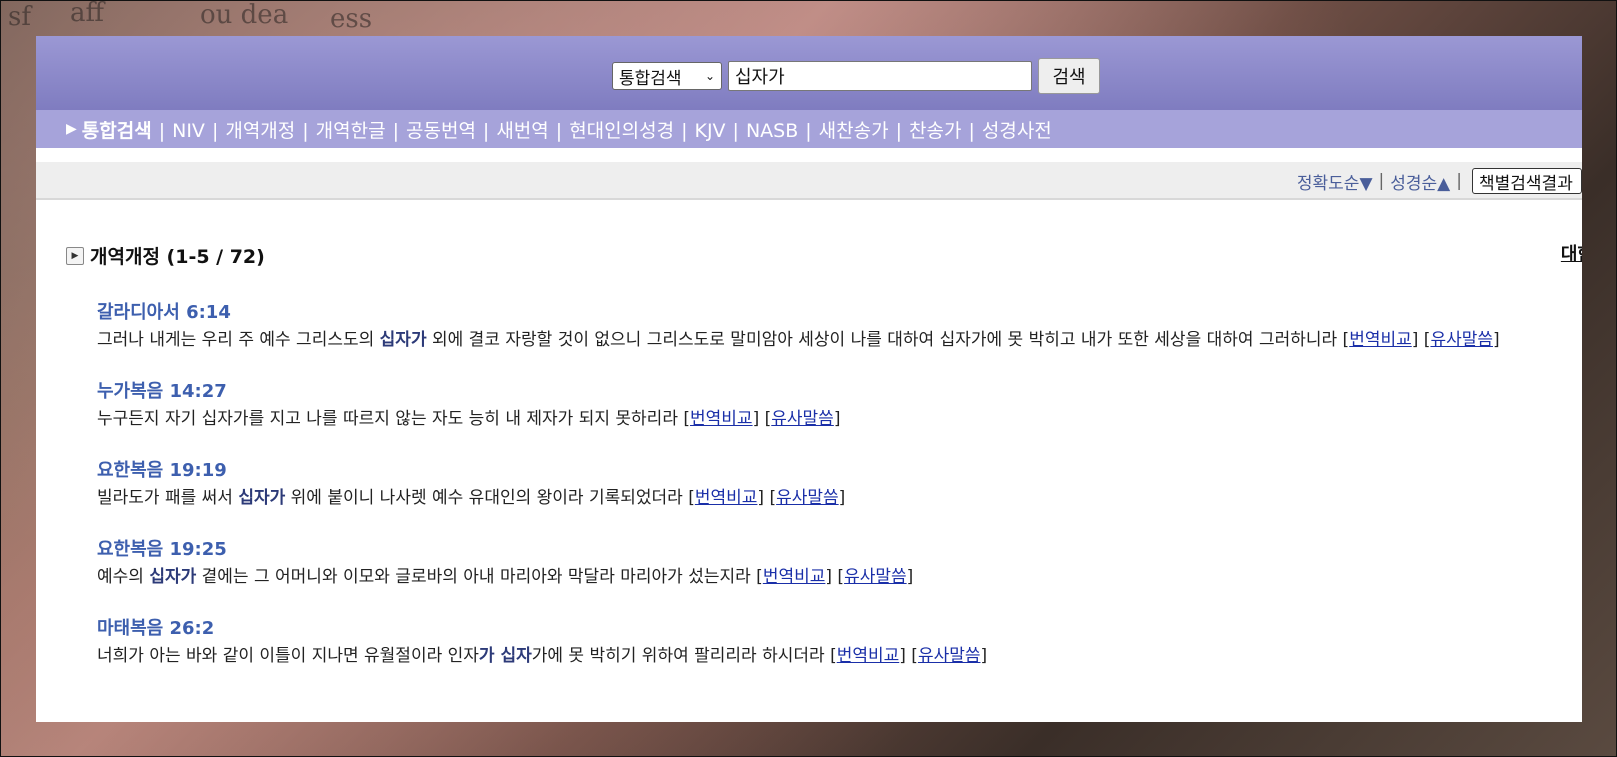  What do you see at coordinates (260, 131) in the screenshot?
I see `nav-item: 개역개정` at bounding box center [260, 131].